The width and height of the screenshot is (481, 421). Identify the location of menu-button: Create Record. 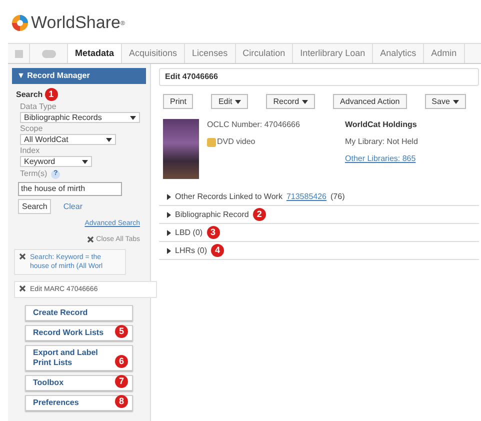
(79, 313).